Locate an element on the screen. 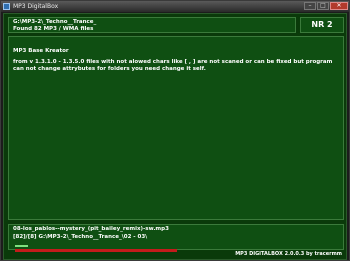 Image resolution: width=350 pixels, height=261 pixels. maximize-button: □ is located at coordinates (323, 6).